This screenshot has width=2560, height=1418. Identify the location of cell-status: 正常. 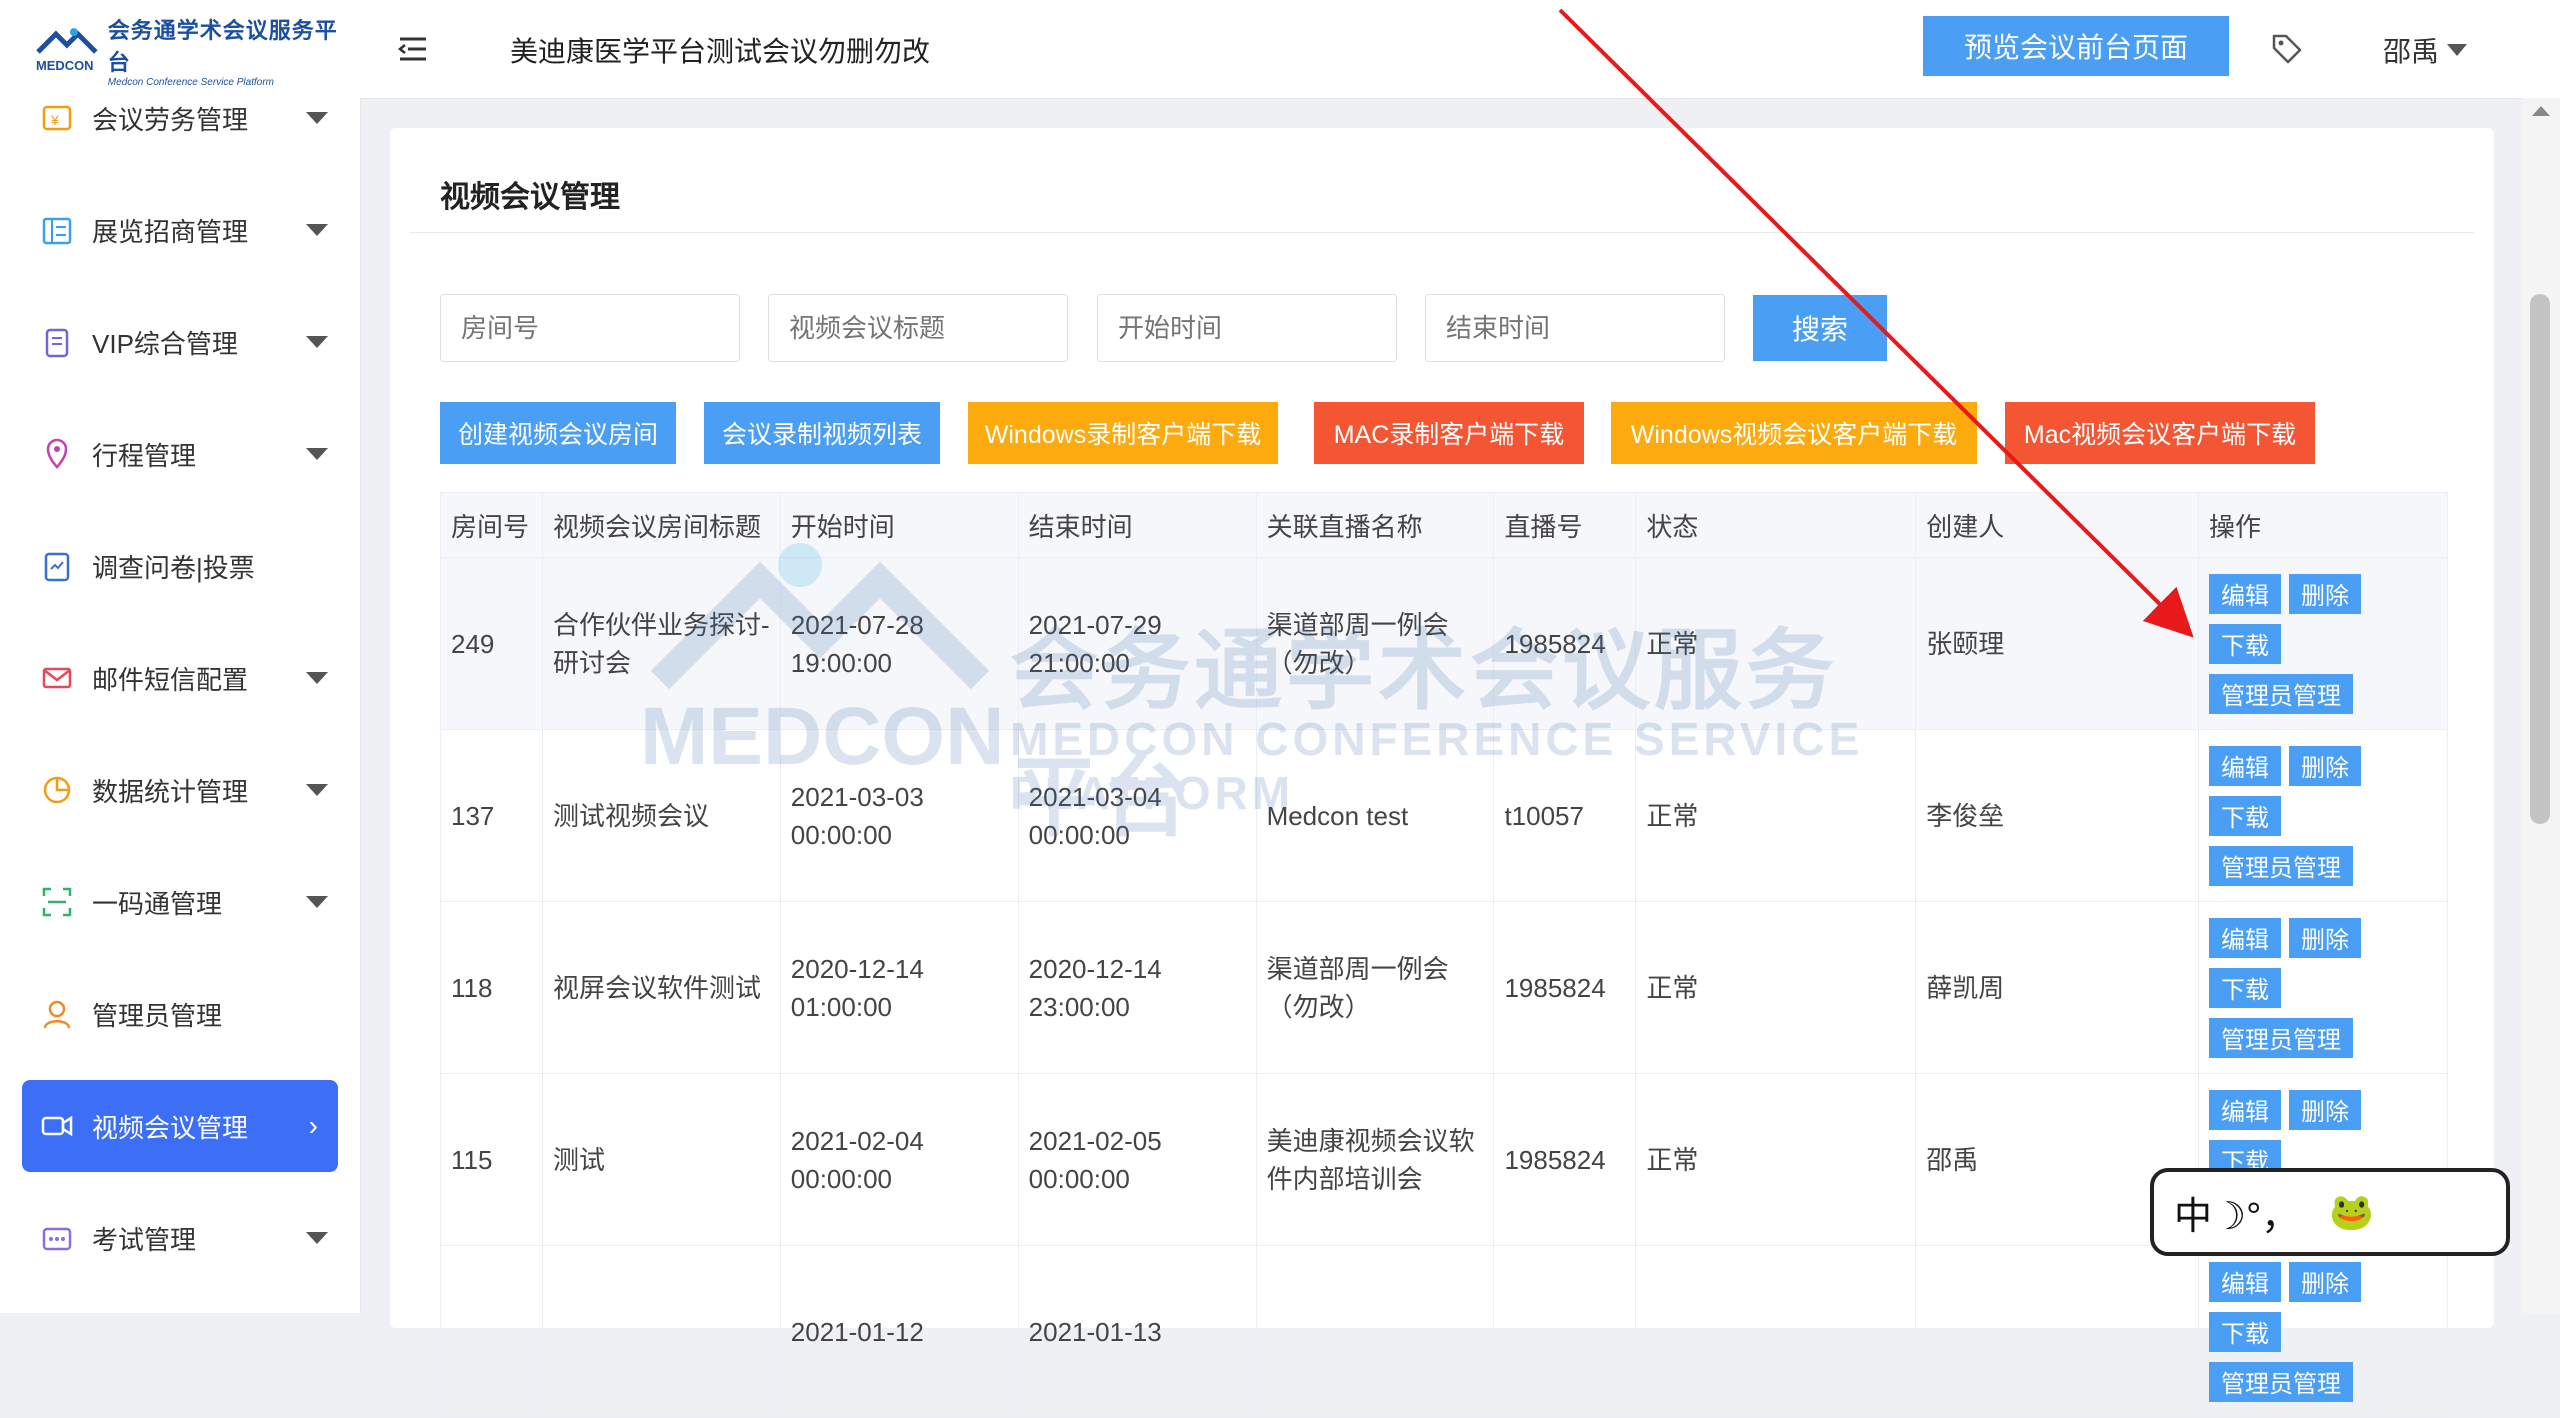
(1776, 1159).